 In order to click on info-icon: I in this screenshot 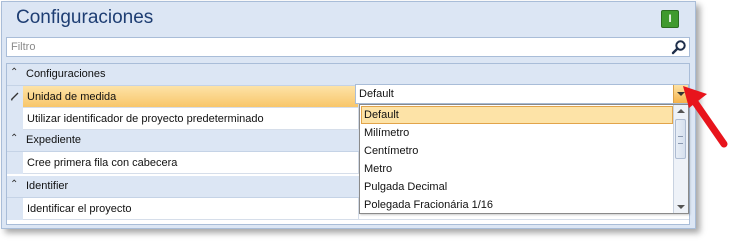, I will do `click(670, 19)`.